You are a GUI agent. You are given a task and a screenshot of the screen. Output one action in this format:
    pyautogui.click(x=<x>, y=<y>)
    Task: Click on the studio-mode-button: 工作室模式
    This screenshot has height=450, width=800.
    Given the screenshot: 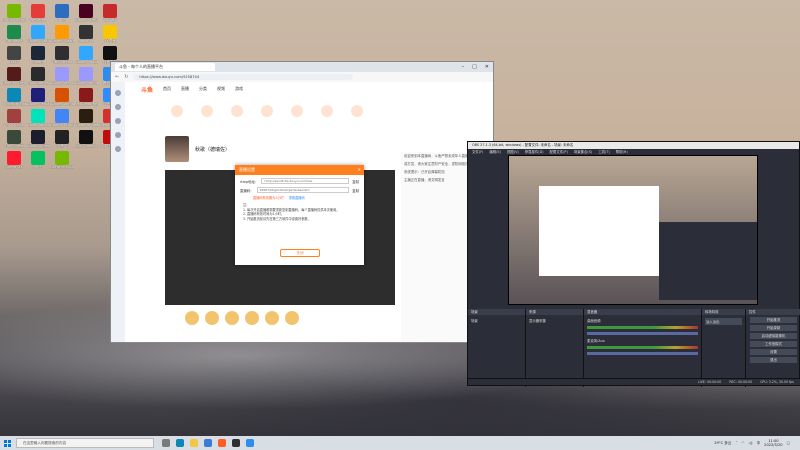 What is the action you would take?
    pyautogui.click(x=773, y=344)
    